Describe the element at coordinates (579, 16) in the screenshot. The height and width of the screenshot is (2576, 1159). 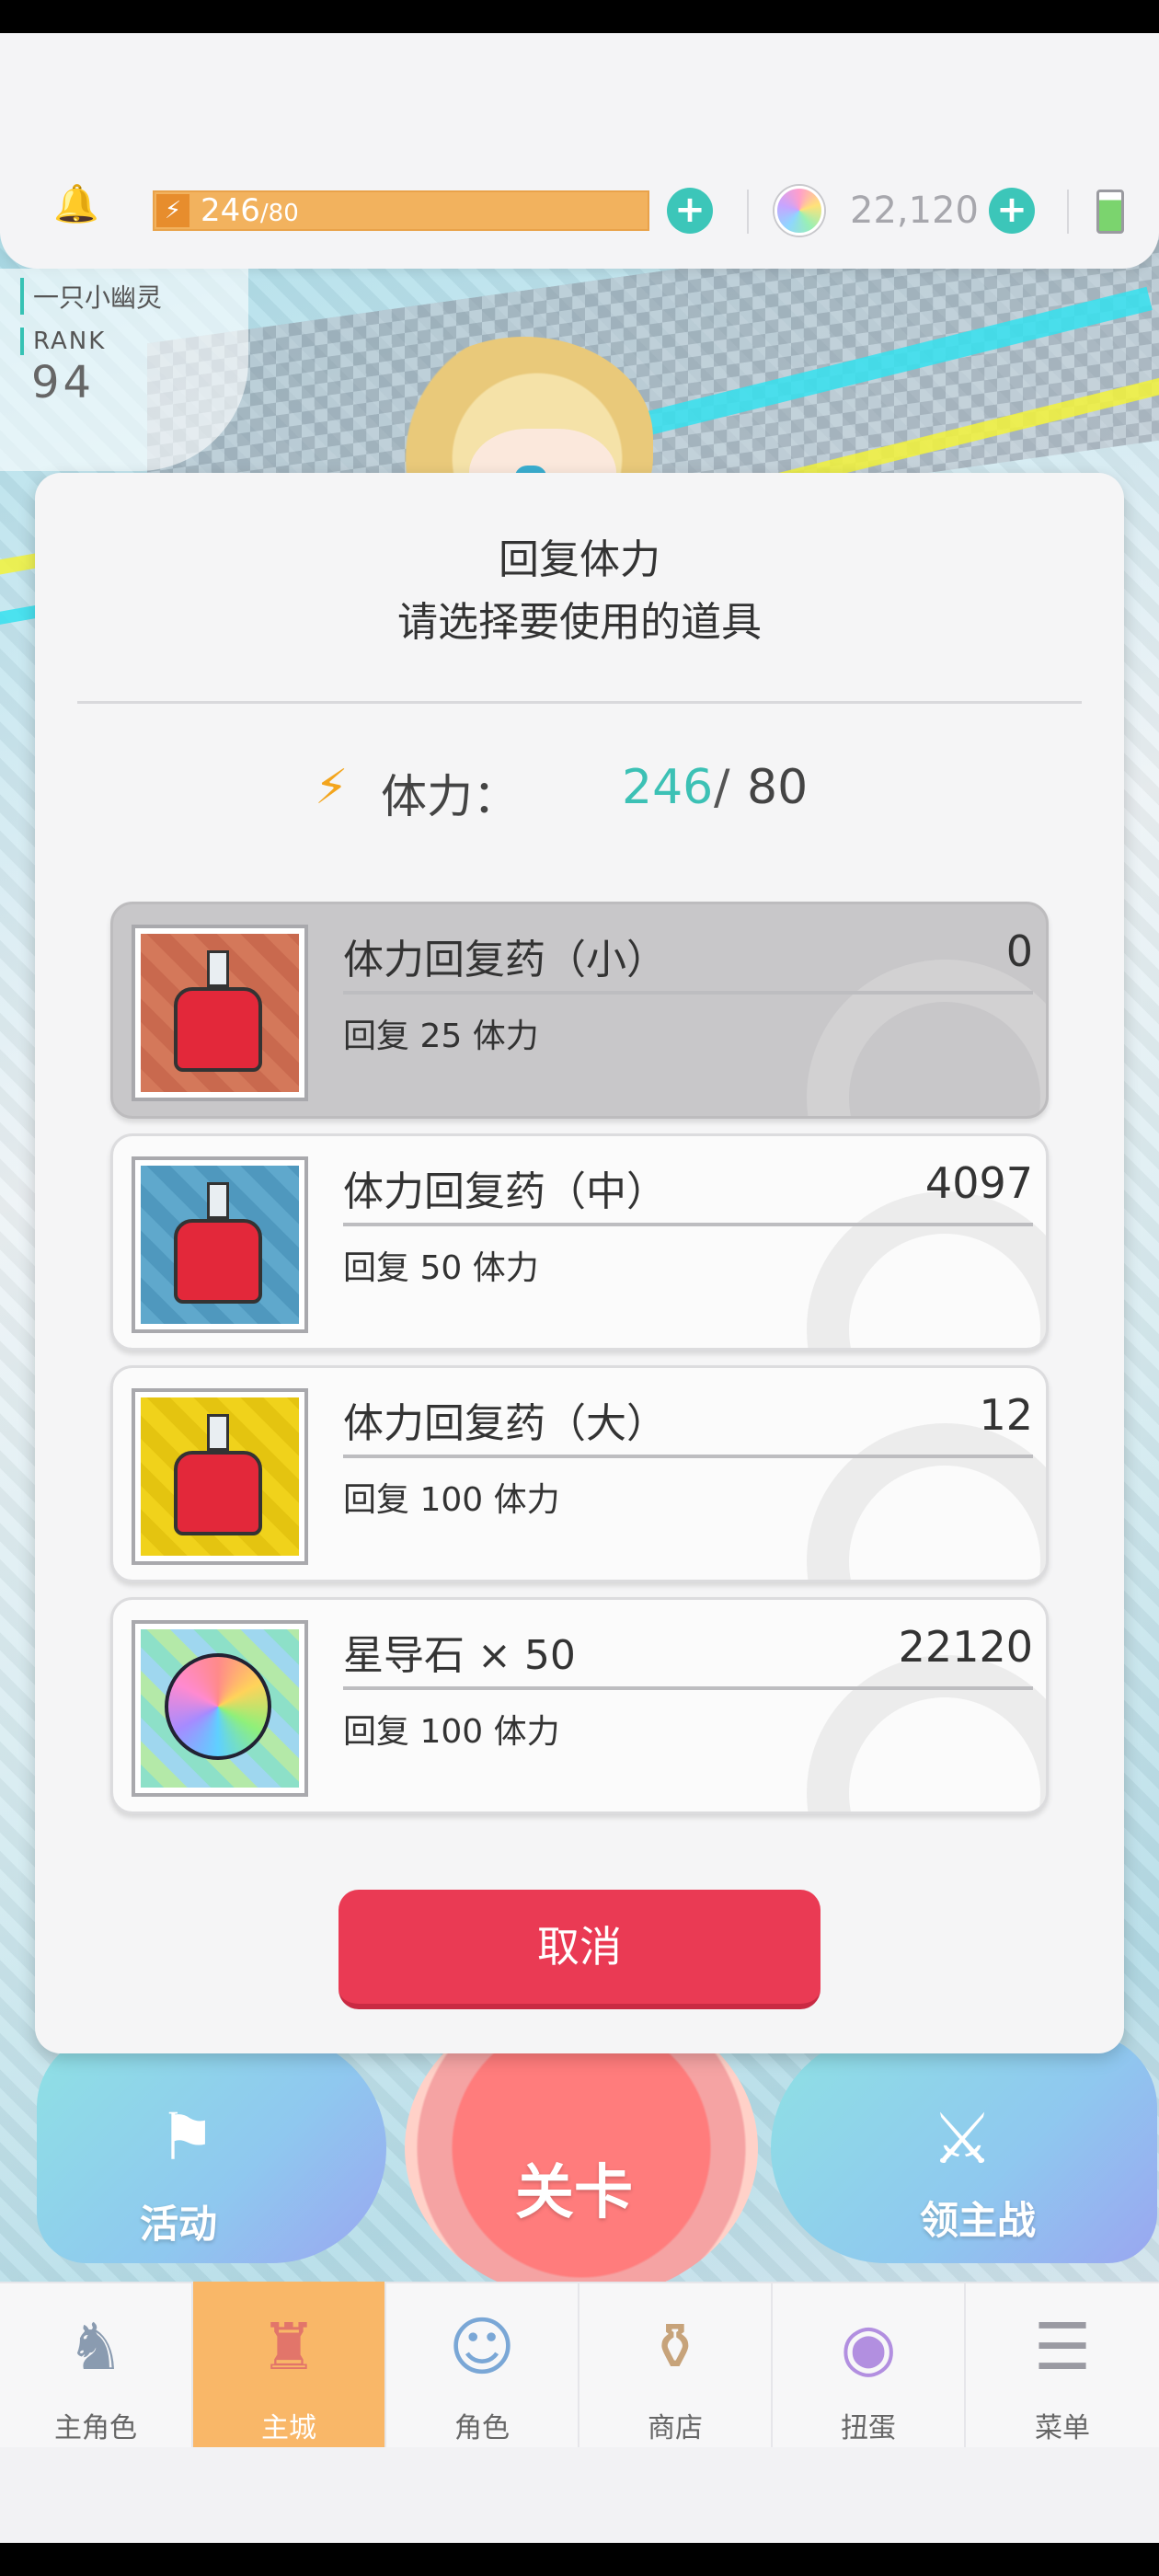
I see `status-bar` at that location.